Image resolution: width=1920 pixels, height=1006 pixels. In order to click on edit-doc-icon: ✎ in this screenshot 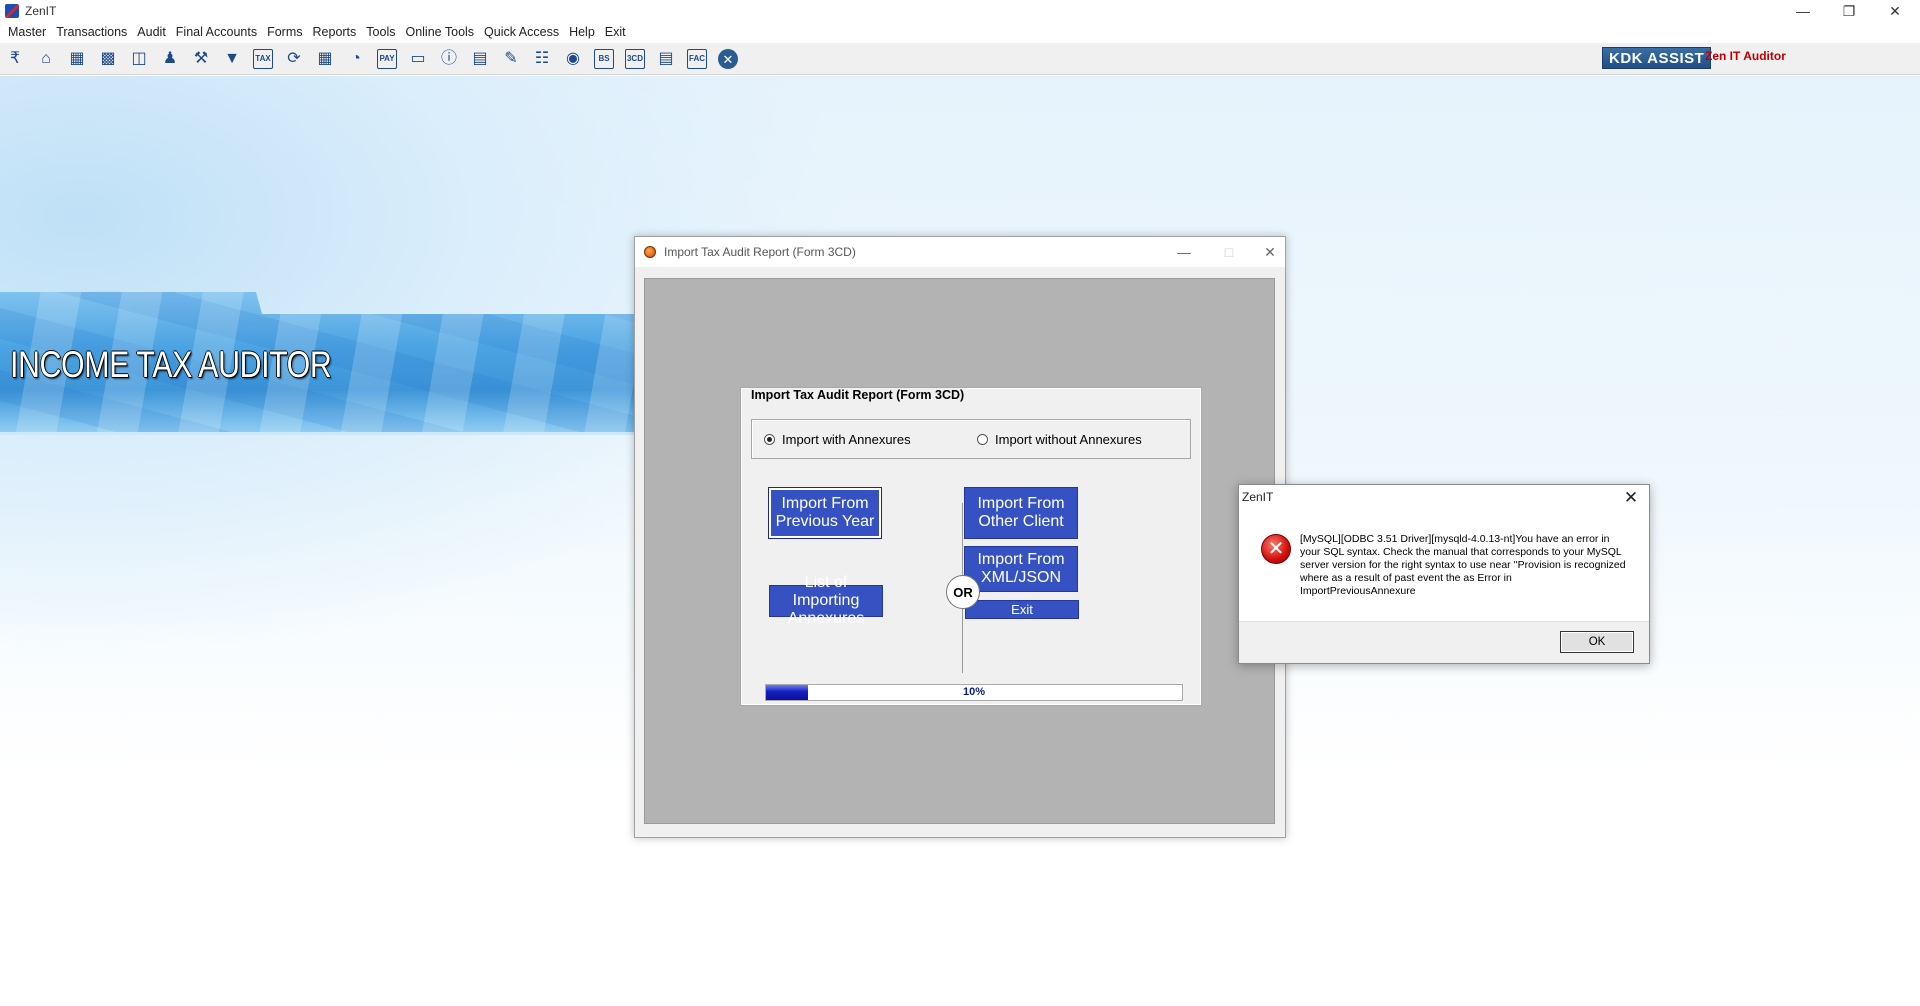, I will do `click(511, 59)`.